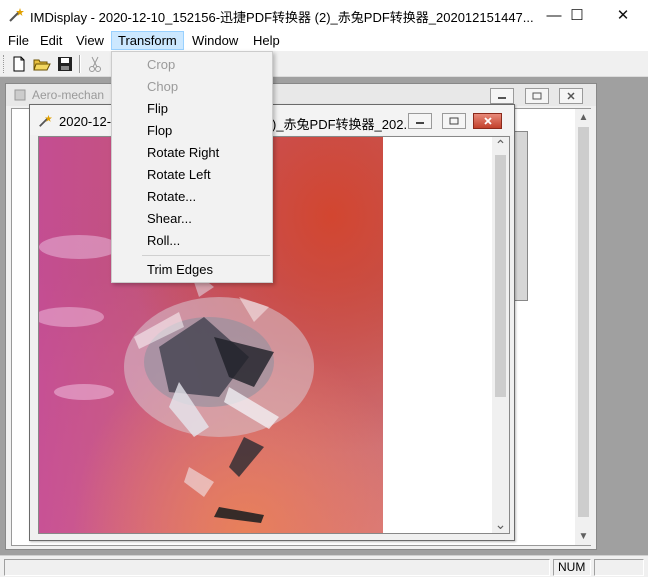 This screenshot has height=577, width=648. Describe the element at coordinates (161, 65) in the screenshot. I see `menu-item-crop: Crop` at that location.